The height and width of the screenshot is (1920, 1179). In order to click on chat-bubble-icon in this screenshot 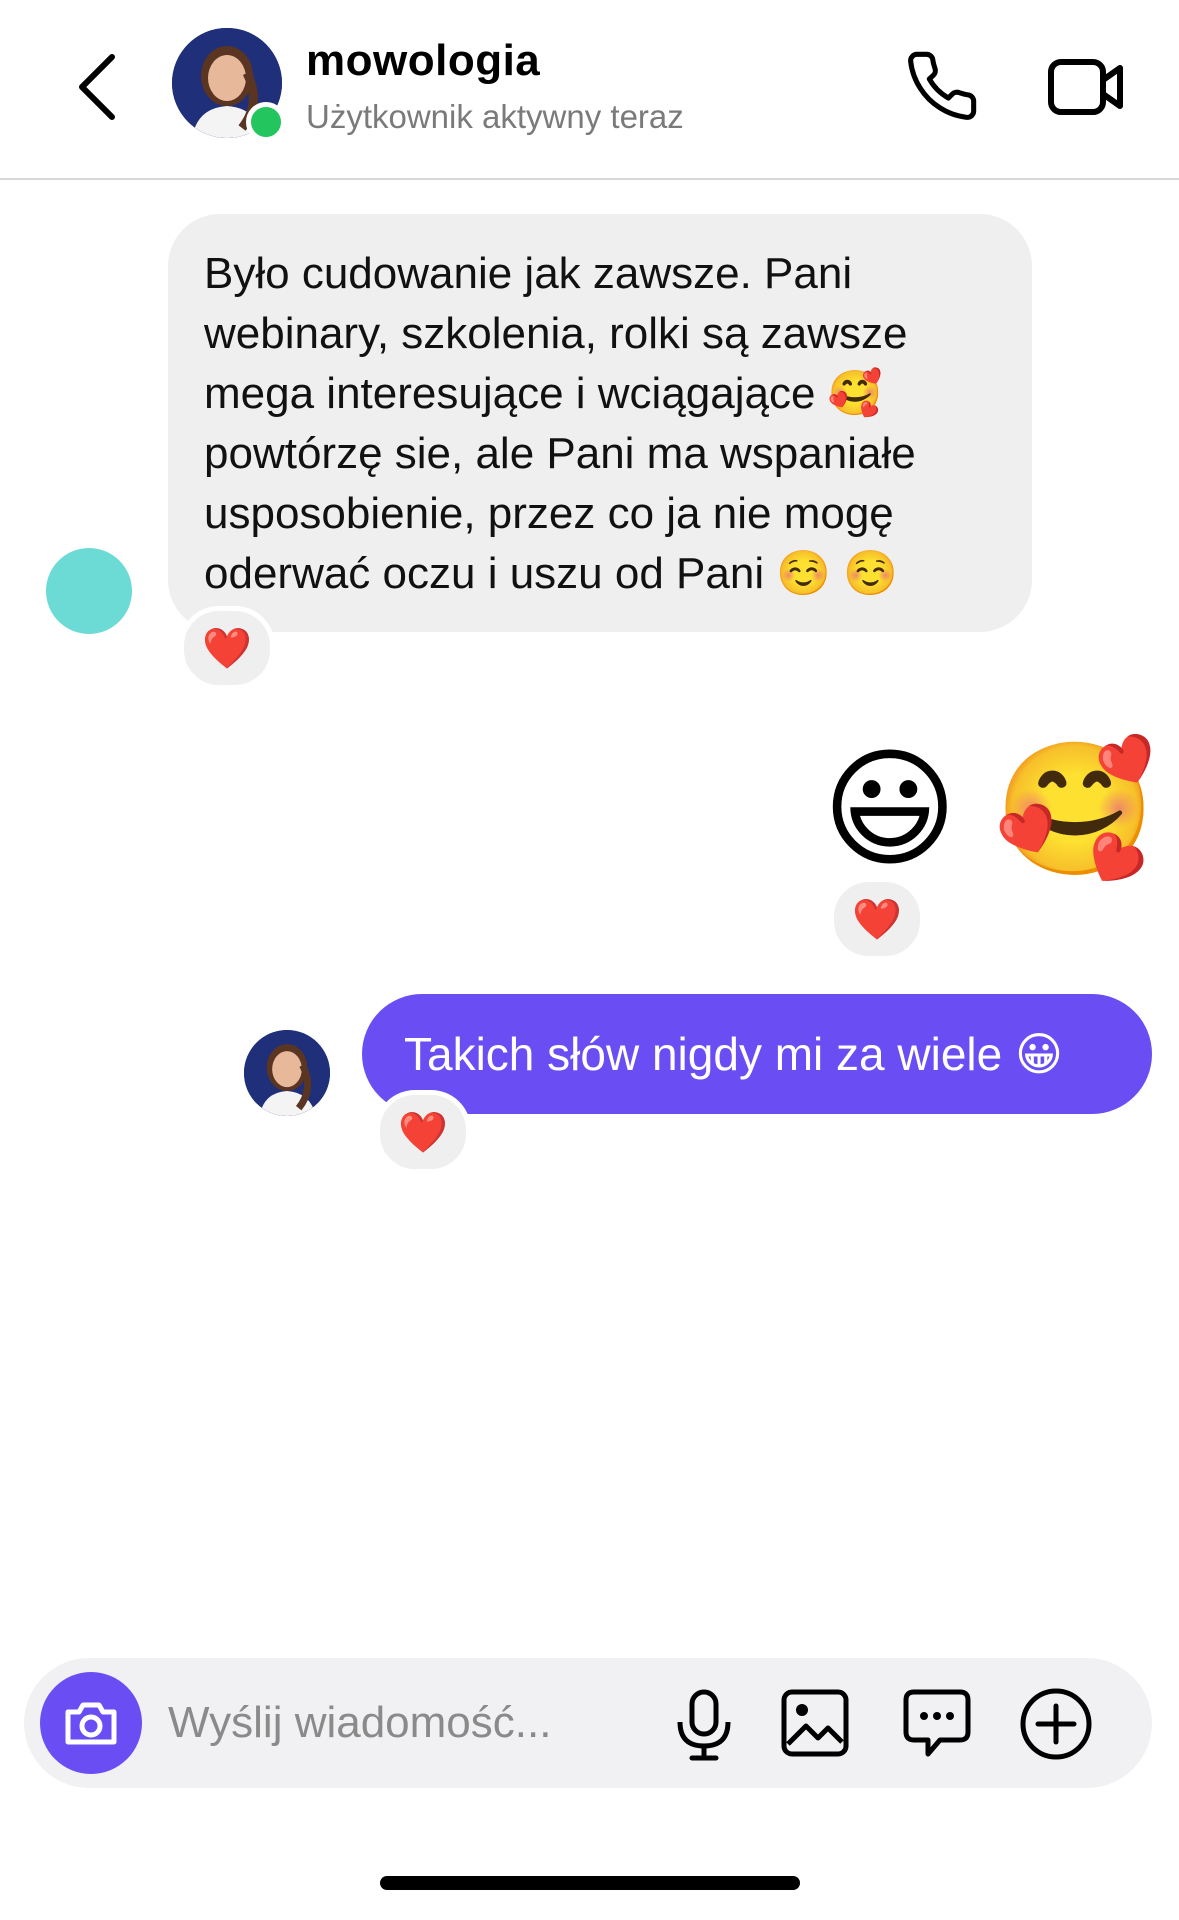, I will do `click(937, 1723)`.